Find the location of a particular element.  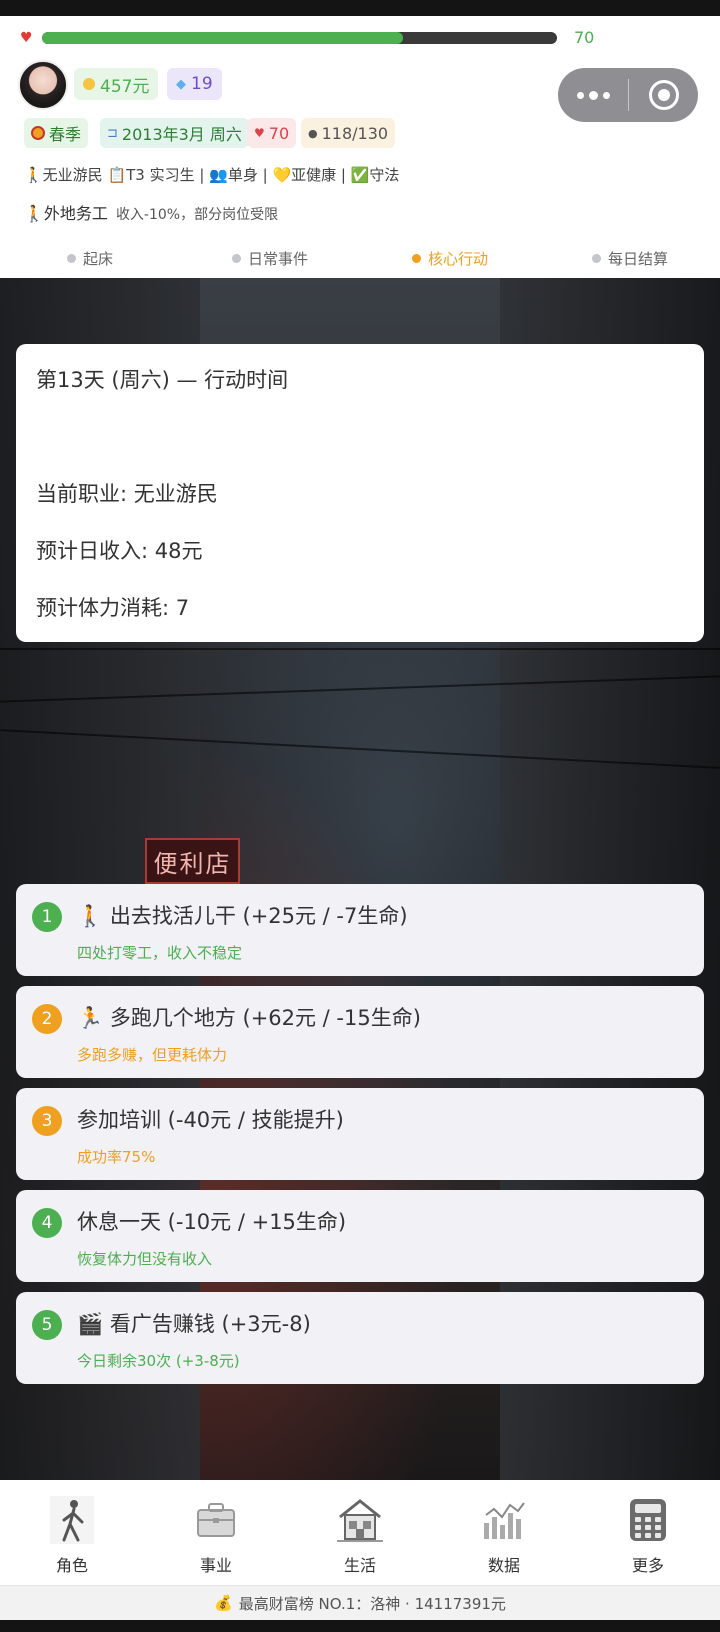

action-option-4: 4 休息一天 (-10元 / +15生命) 恢复体力但没有收入 is located at coordinates (360, 1236).